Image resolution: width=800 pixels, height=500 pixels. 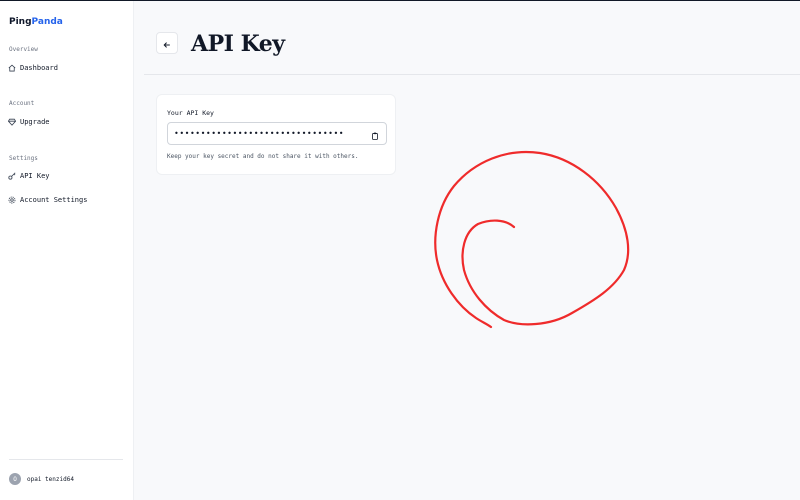 I want to click on clipboard-icon, so click(x=375, y=134).